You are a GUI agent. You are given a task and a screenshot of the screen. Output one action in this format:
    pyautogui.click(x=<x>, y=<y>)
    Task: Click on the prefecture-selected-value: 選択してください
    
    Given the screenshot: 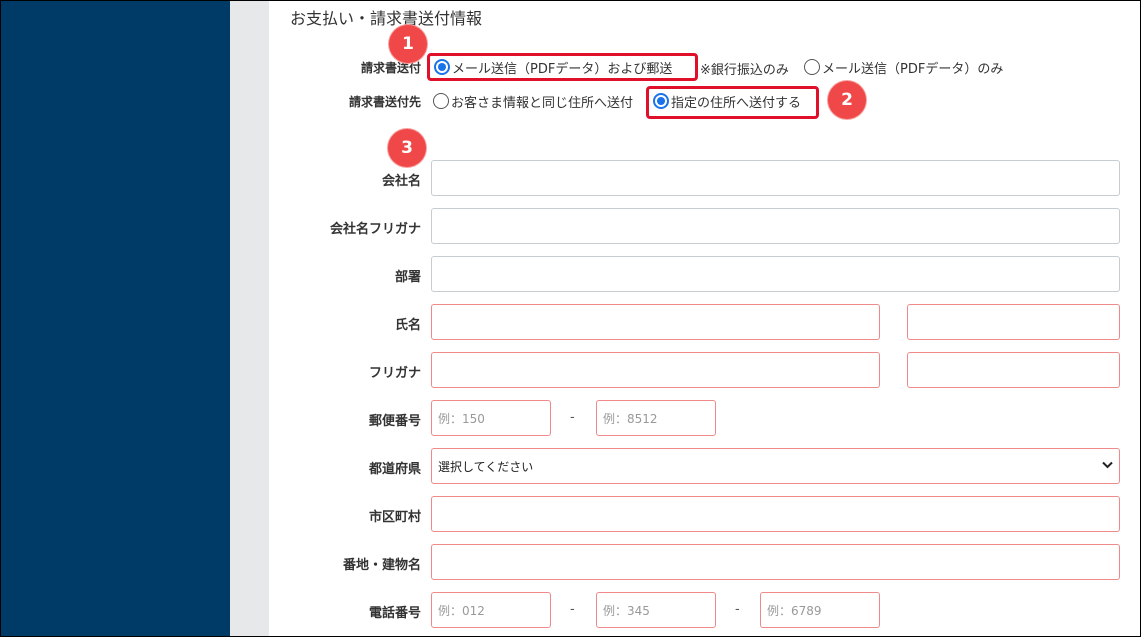 What is the action you would take?
    pyautogui.click(x=486, y=466)
    